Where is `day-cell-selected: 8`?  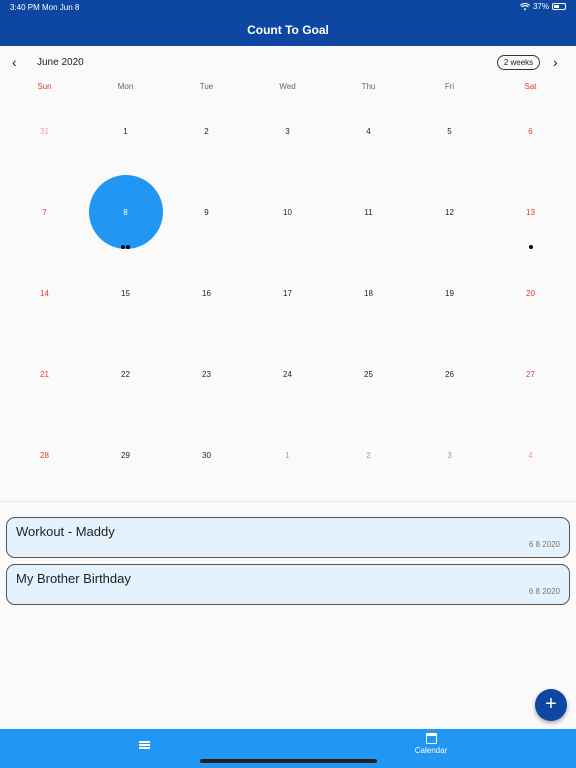
day-cell-selected: 8 is located at coordinates (125, 212).